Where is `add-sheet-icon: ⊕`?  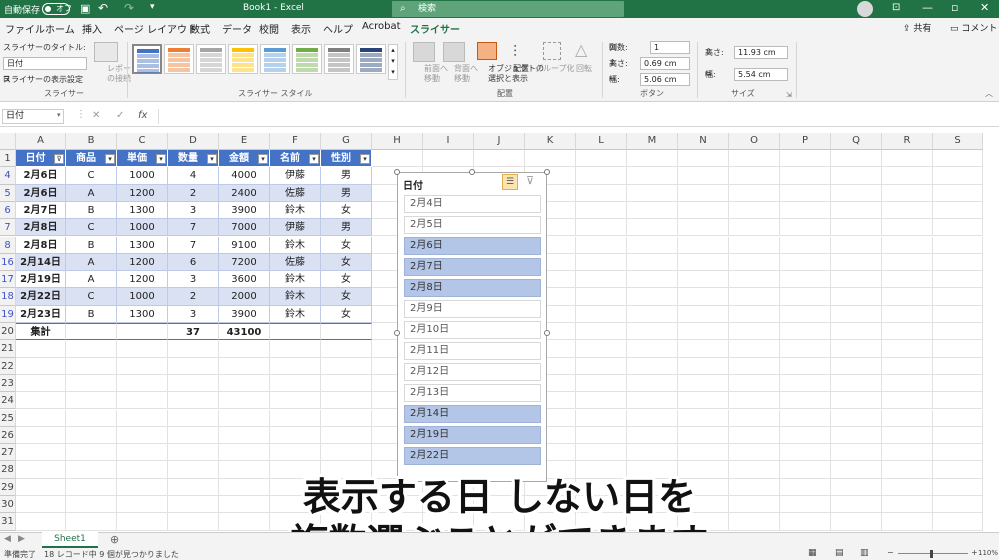 add-sheet-icon: ⊕ is located at coordinates (114, 539).